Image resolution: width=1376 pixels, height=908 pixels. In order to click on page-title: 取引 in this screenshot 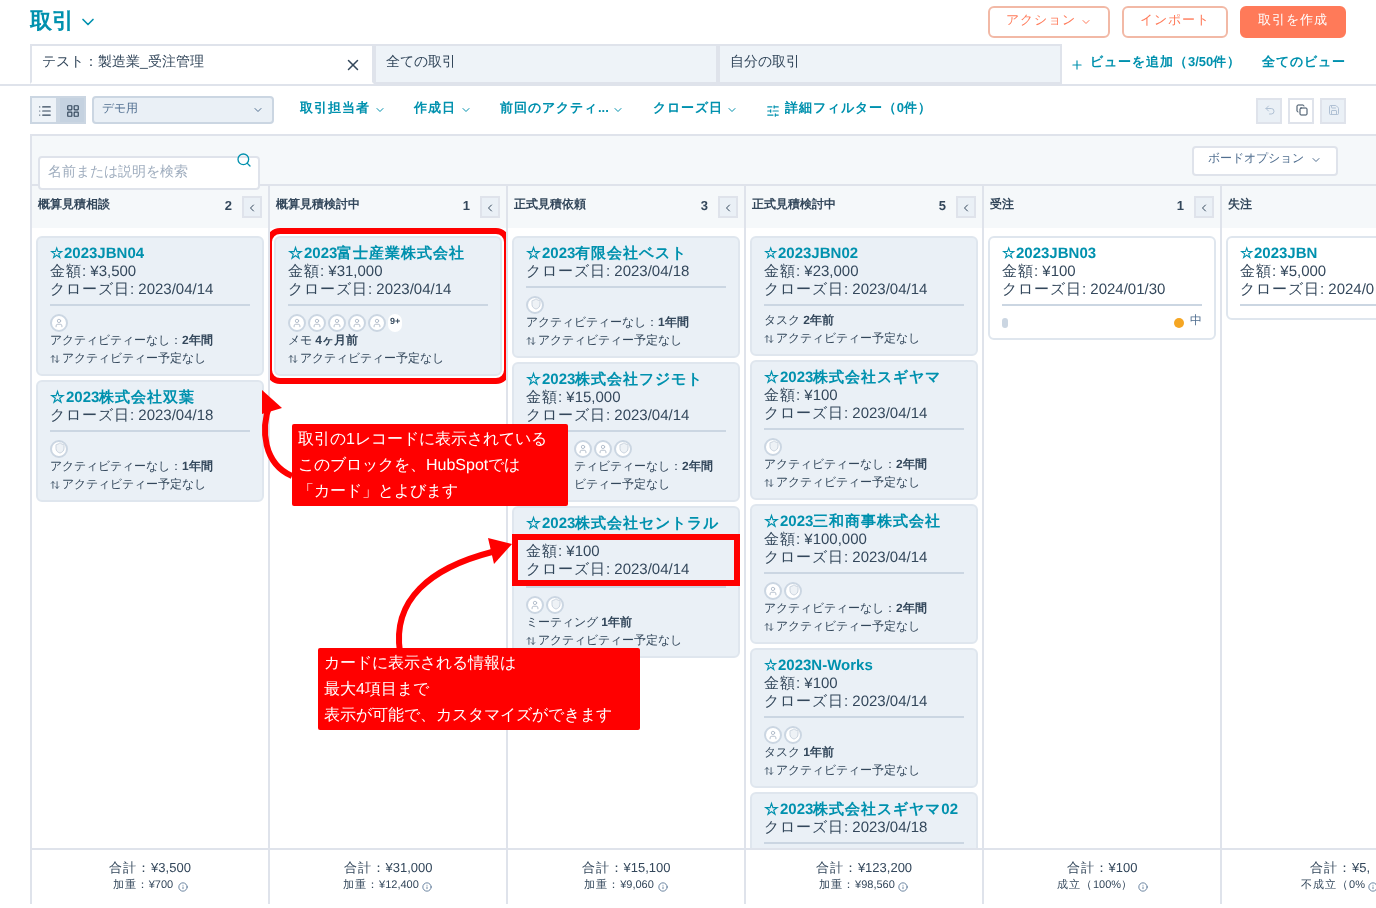, I will do `click(52, 22)`.